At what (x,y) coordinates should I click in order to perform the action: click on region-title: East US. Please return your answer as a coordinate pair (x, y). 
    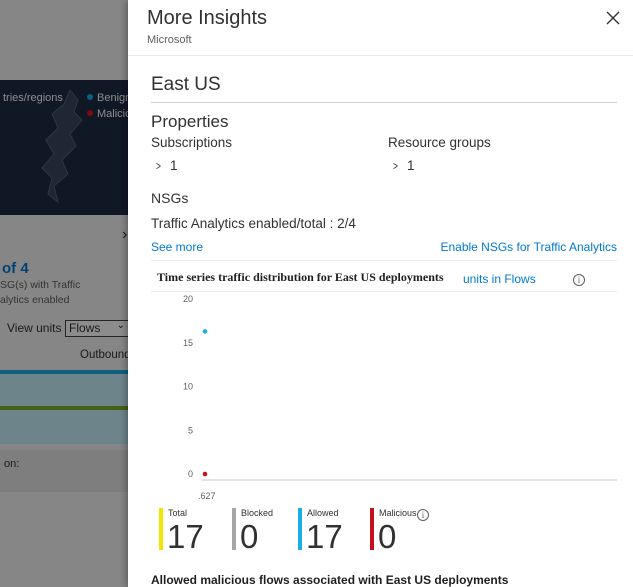
    Looking at the image, I should click on (186, 84).